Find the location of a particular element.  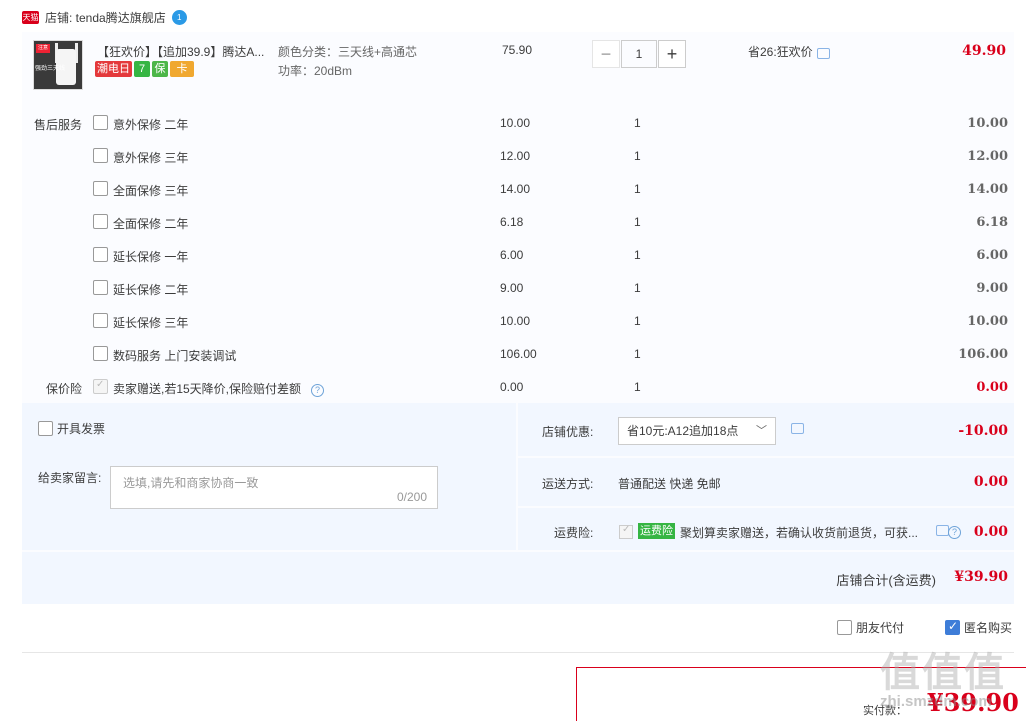

service-name: 延长保修 三年 is located at coordinates (151, 323).